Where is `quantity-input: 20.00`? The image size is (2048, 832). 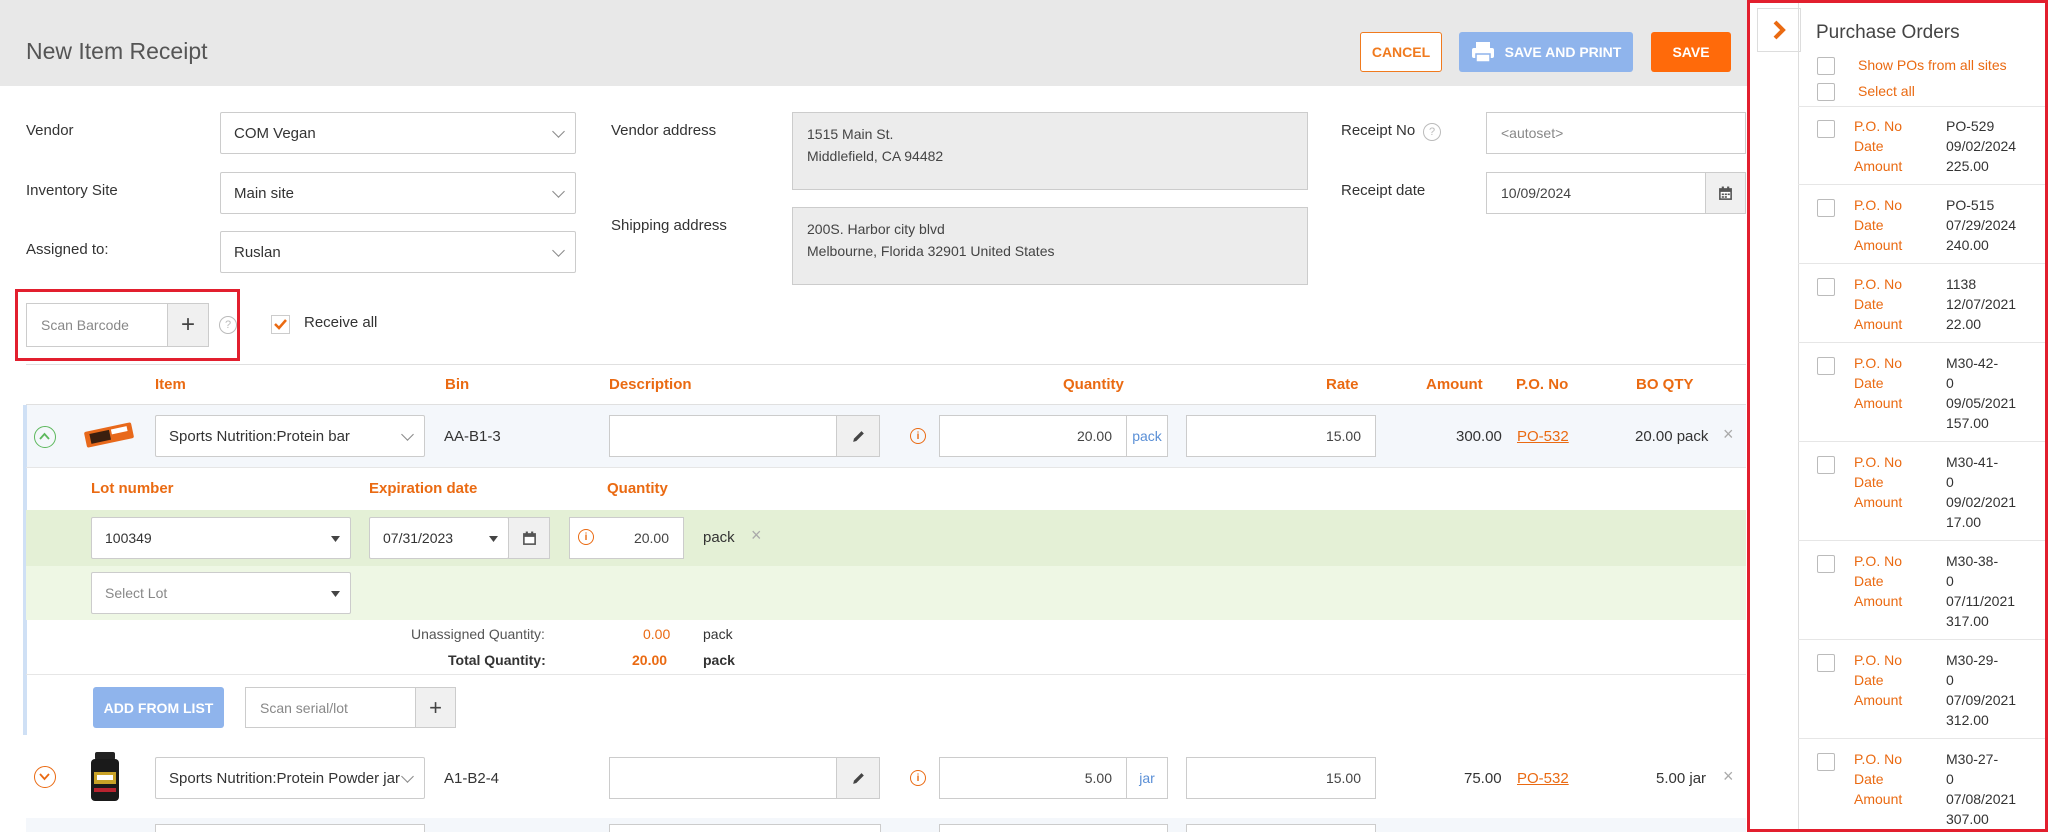 quantity-input: 20.00 is located at coordinates (1033, 436).